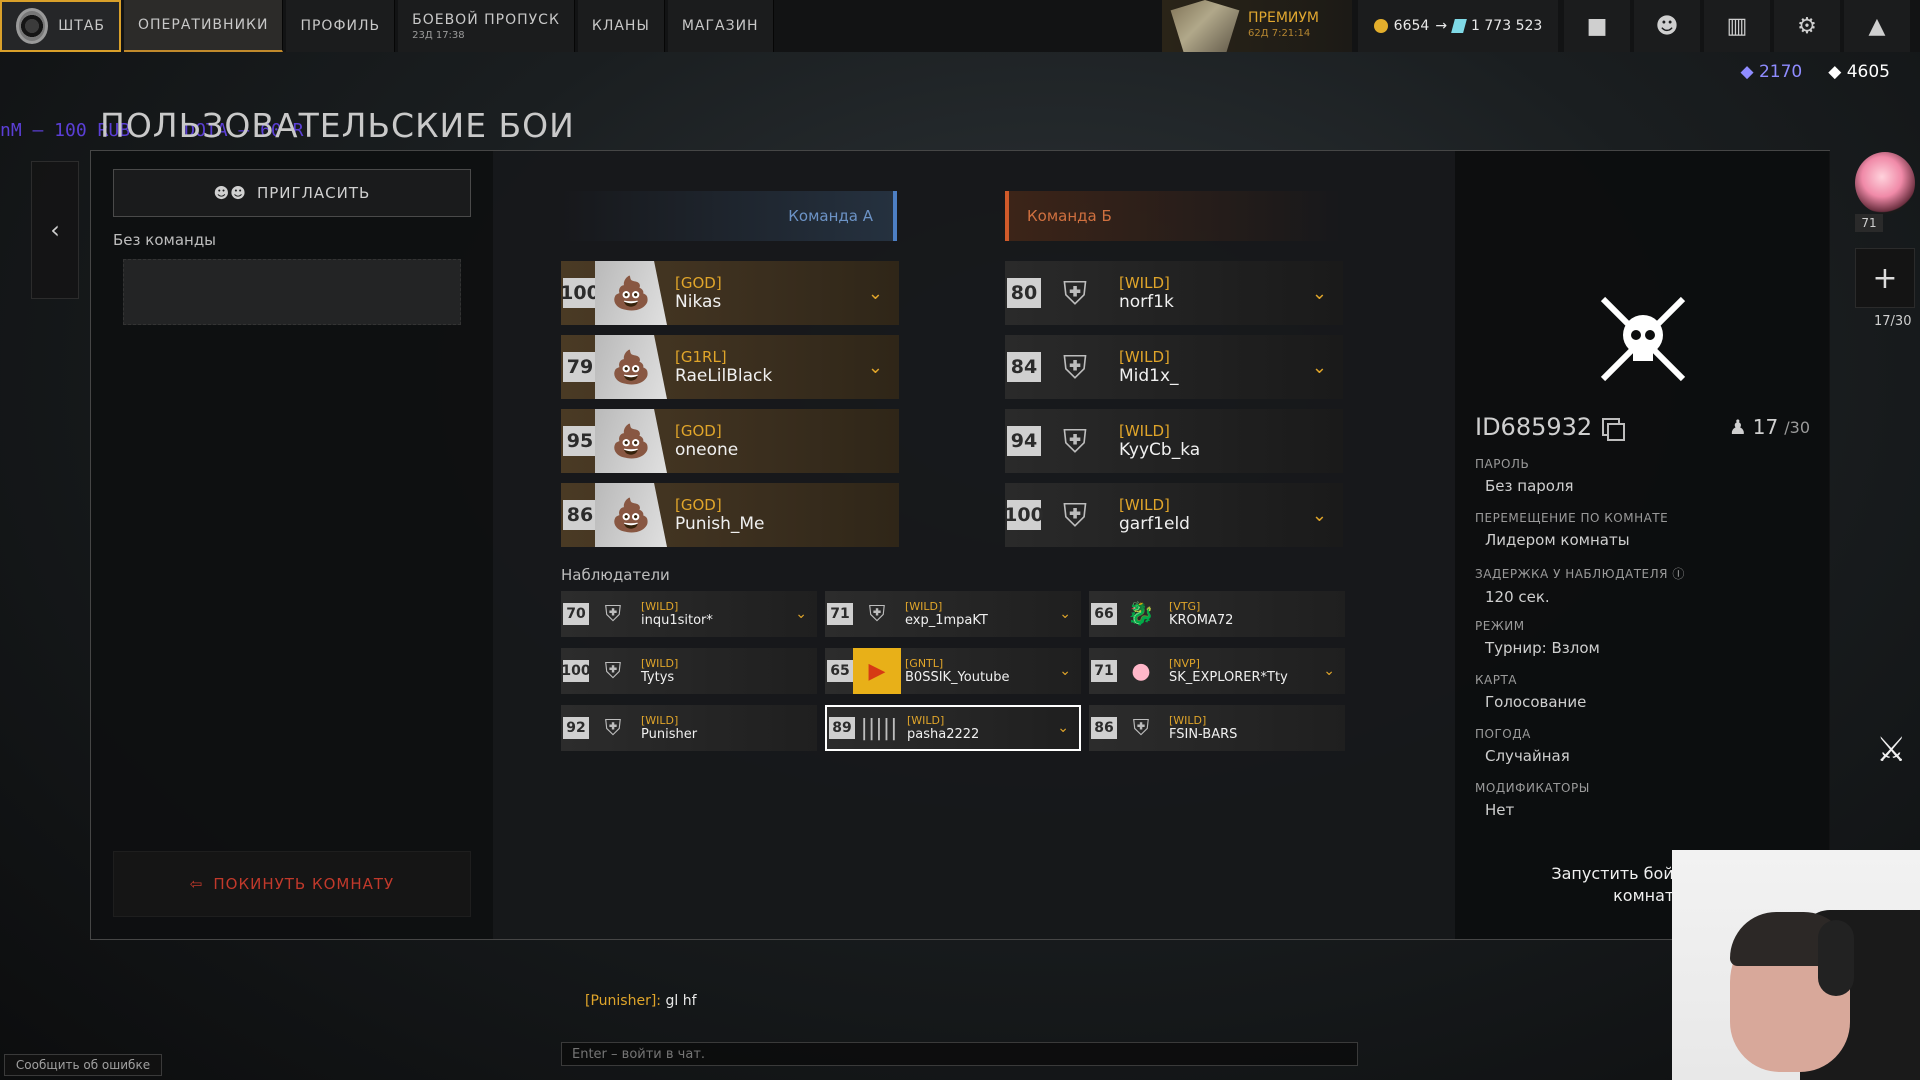 This screenshot has width=1920, height=1080. I want to click on player-nick: KyyCb_ka, so click(1160, 450).